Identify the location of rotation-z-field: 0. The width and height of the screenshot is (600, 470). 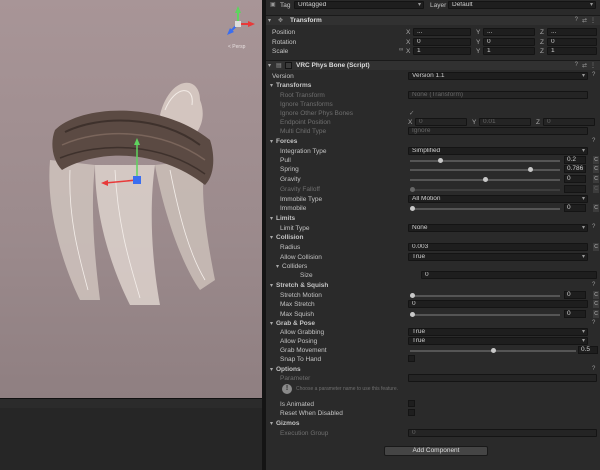
(572, 42).